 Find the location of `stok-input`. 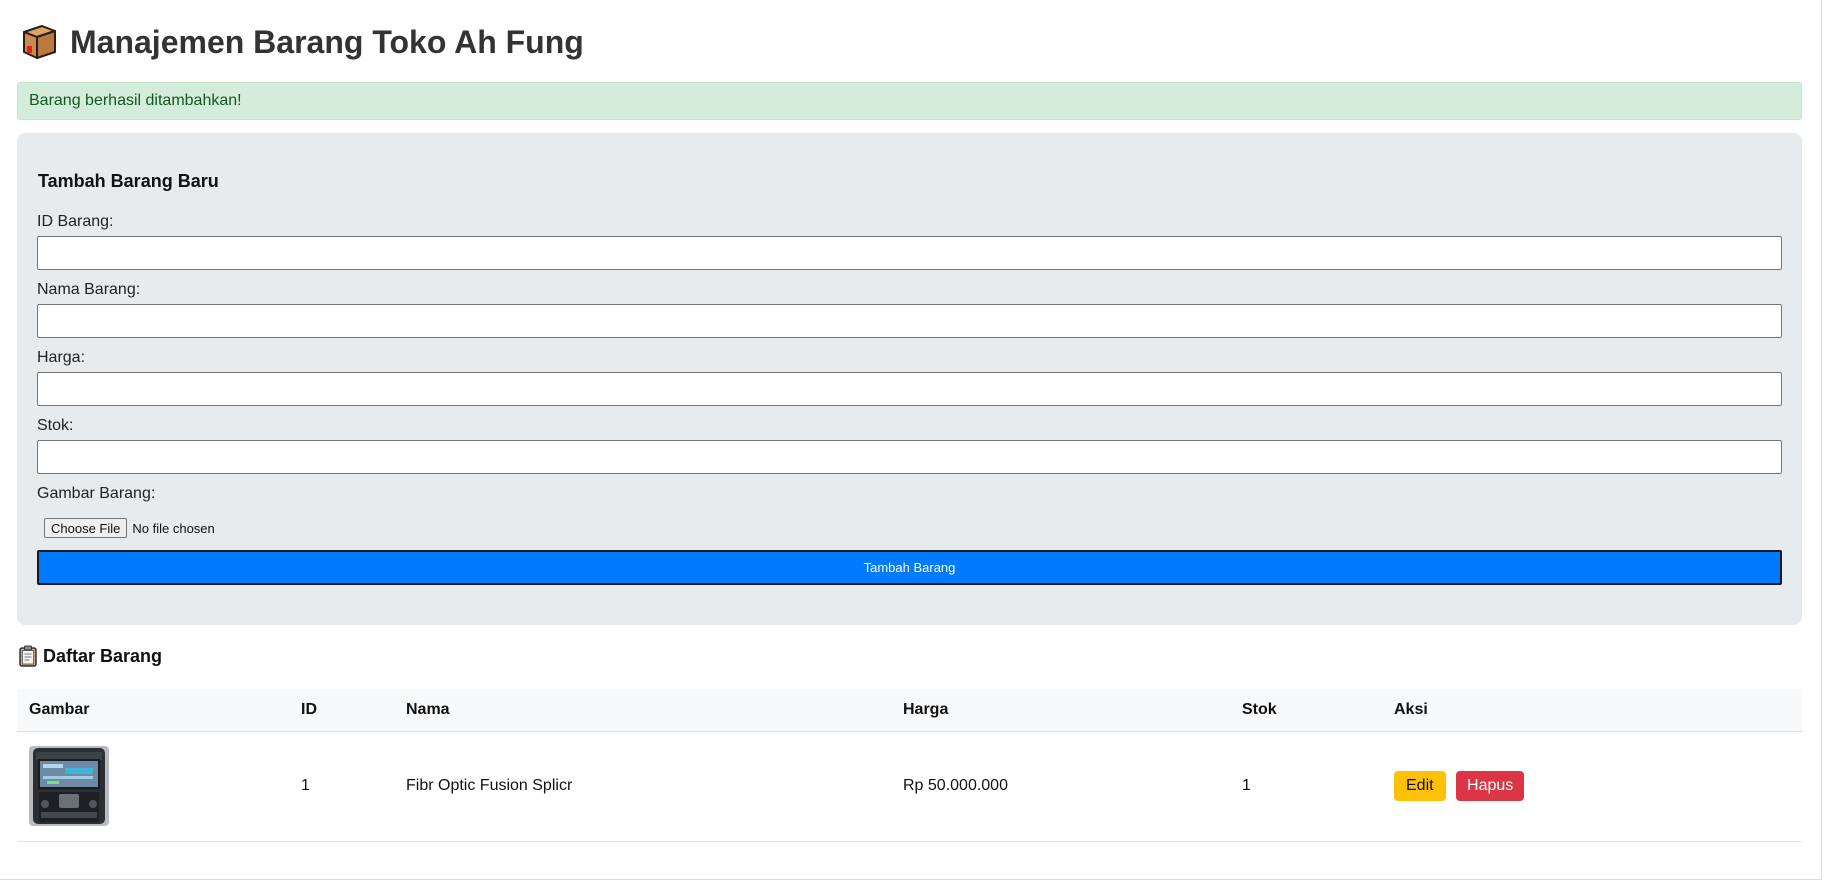

stok-input is located at coordinates (909, 457).